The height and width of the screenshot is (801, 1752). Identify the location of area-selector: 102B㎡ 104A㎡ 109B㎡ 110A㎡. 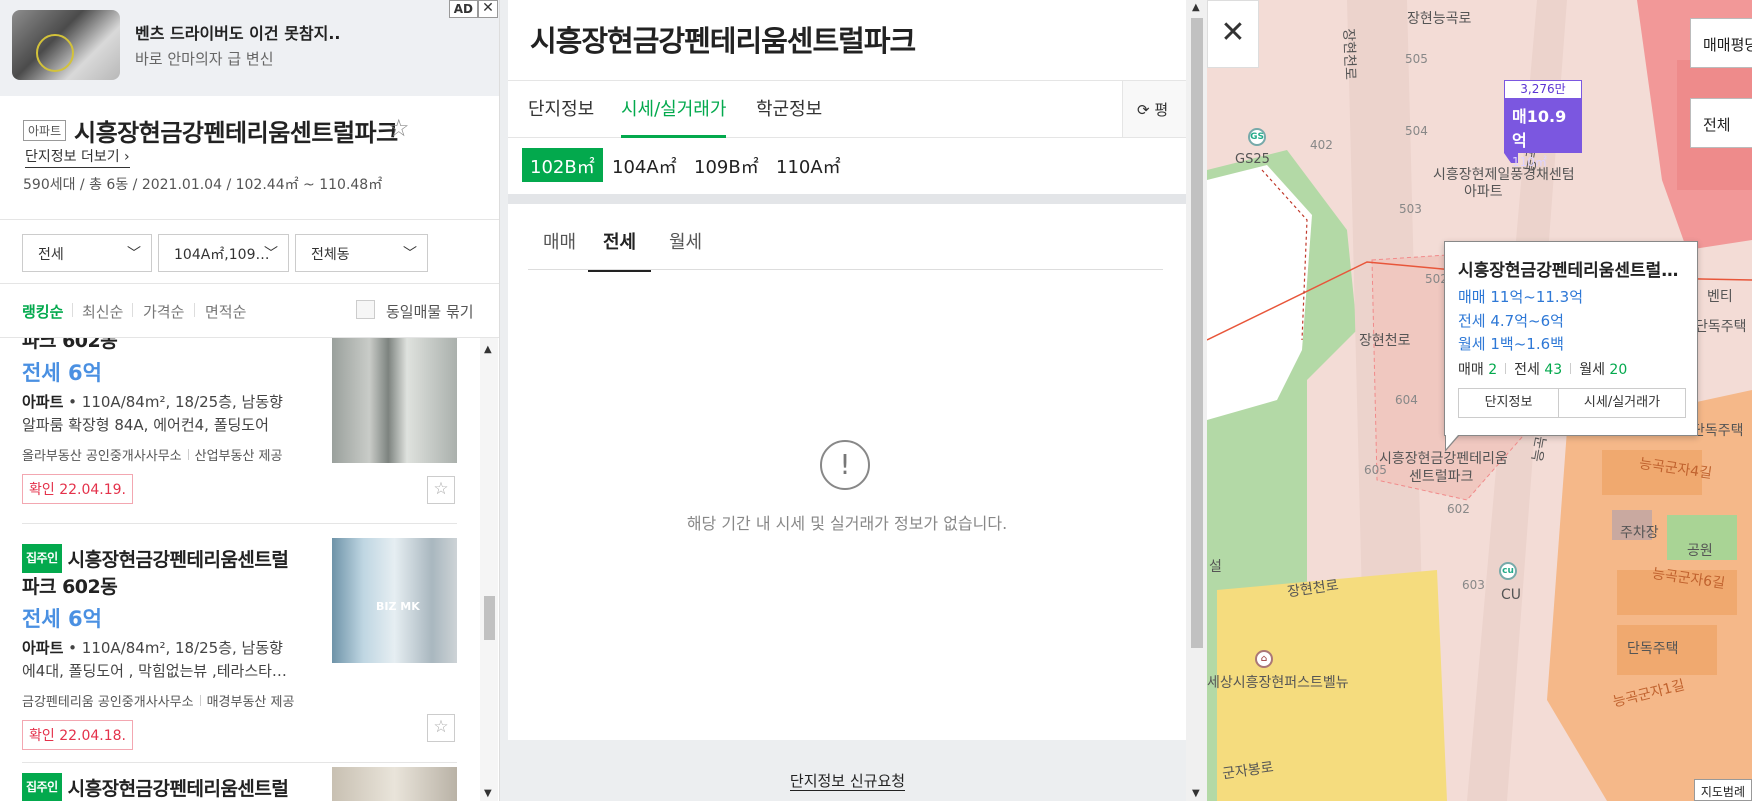
(847, 166).